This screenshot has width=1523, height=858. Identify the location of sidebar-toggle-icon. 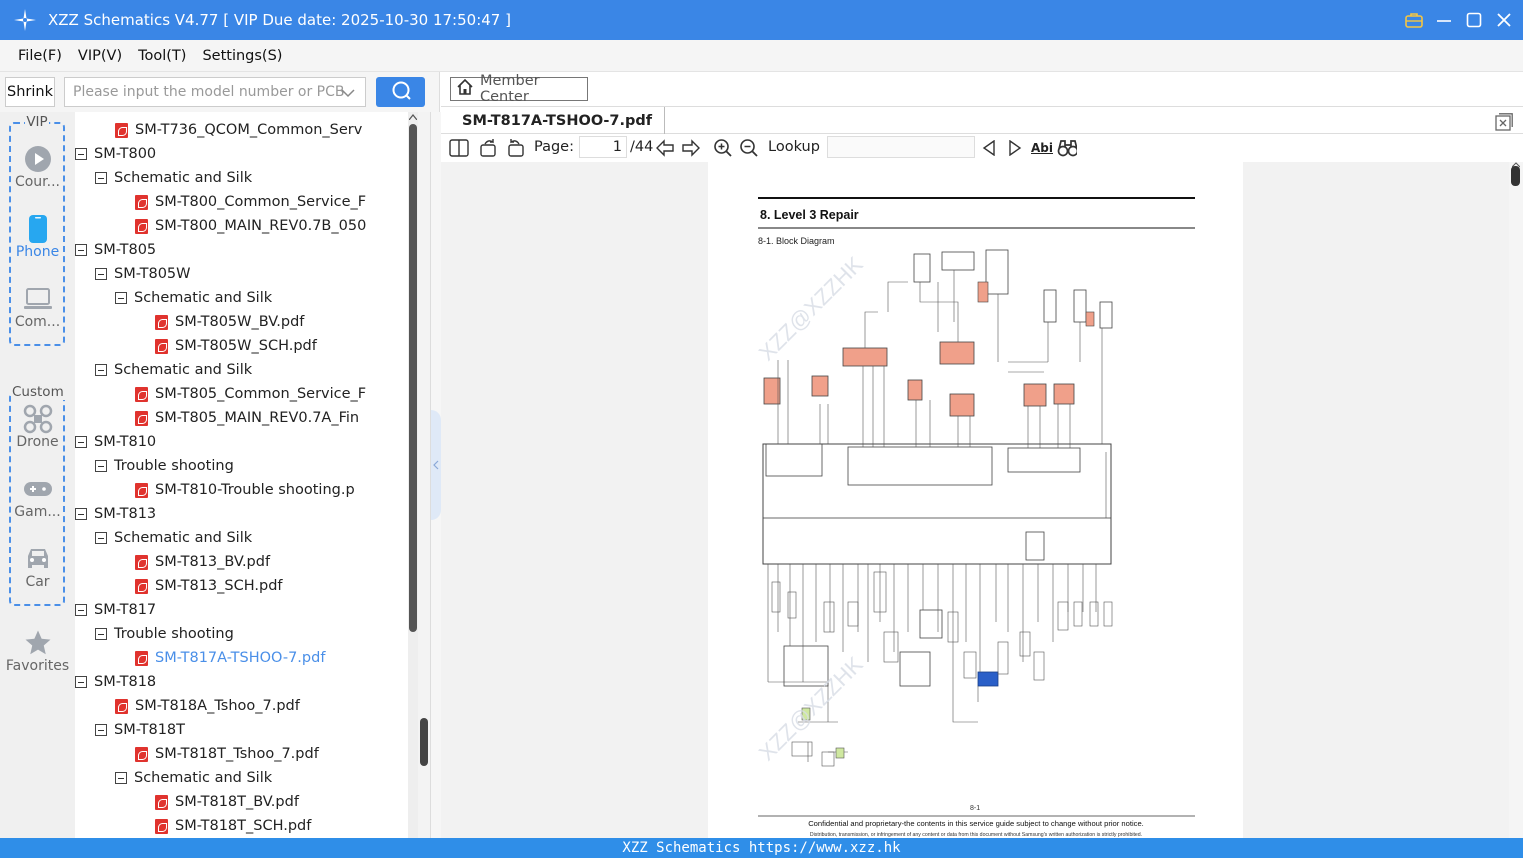
(459, 148).